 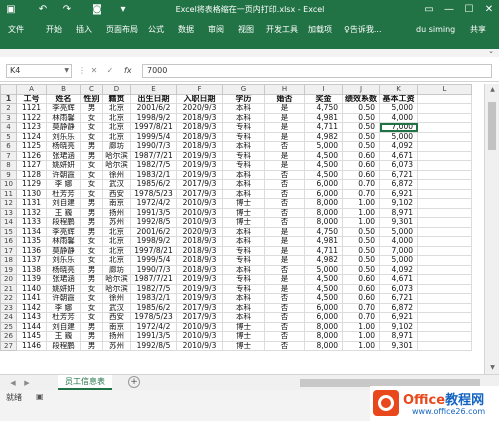 What do you see at coordinates (323, 317) in the screenshot?
I see `cell: 6,000` at bounding box center [323, 317].